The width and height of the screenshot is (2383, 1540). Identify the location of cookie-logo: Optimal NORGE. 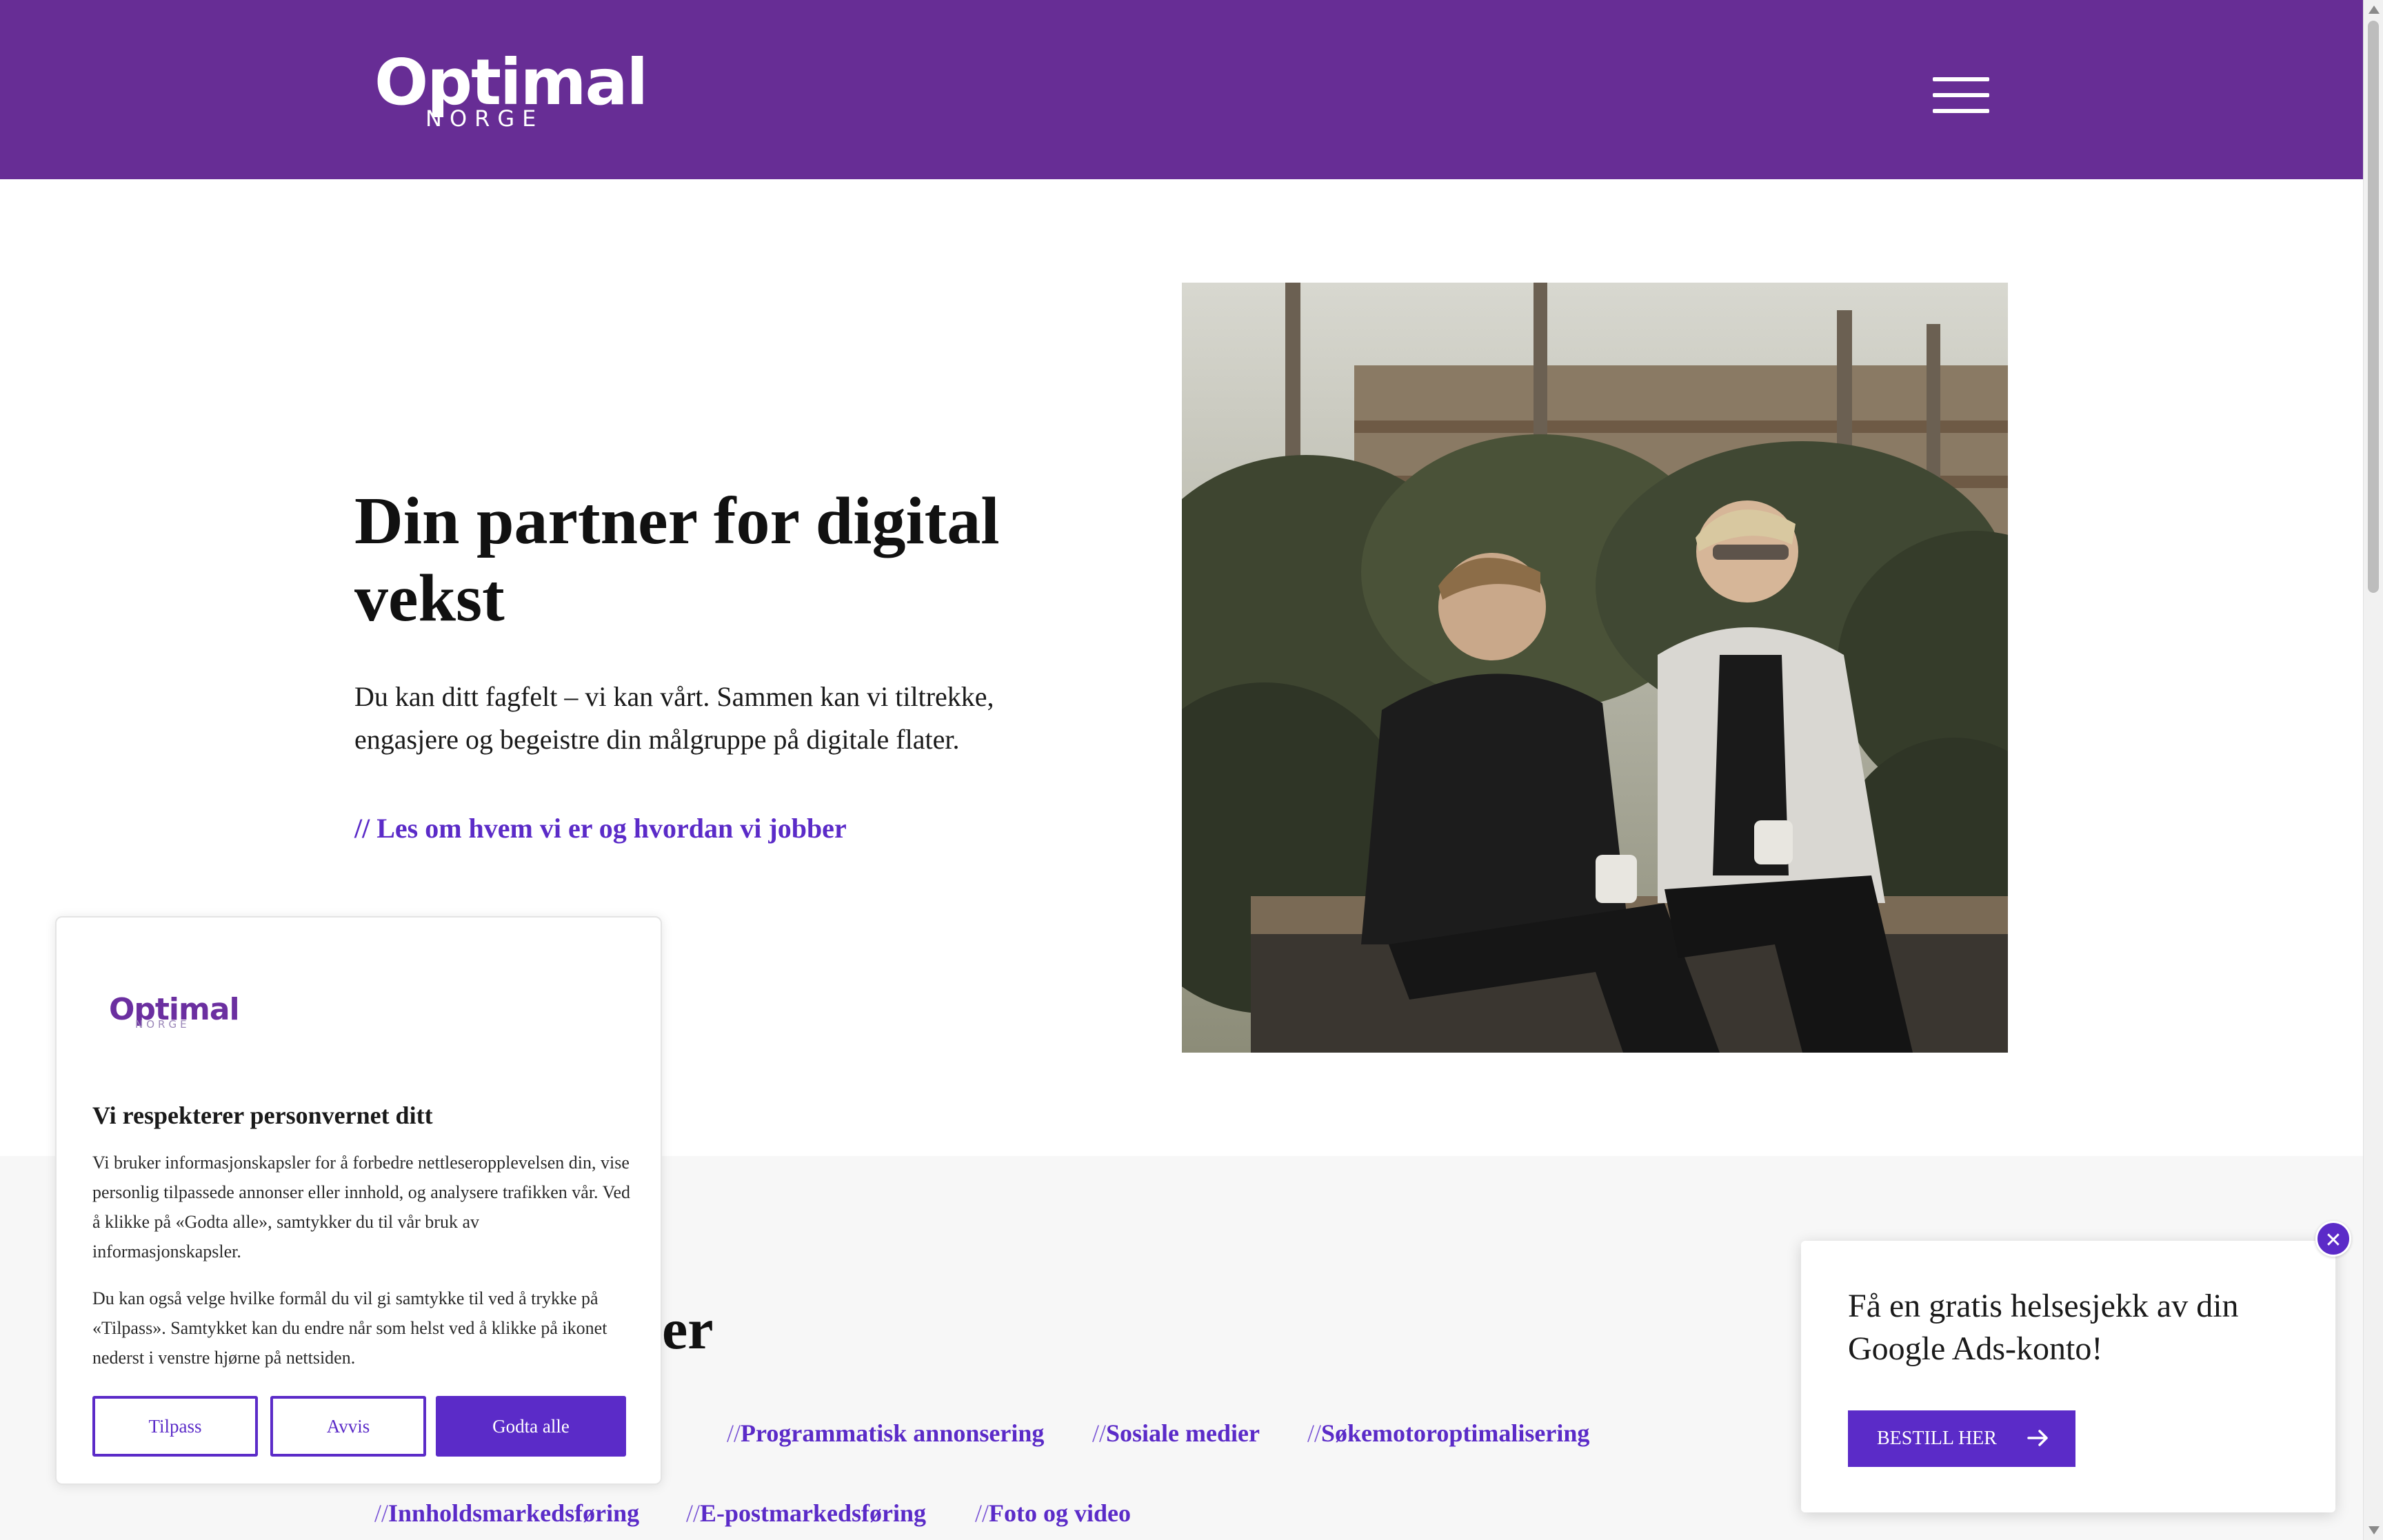
(174, 1013).